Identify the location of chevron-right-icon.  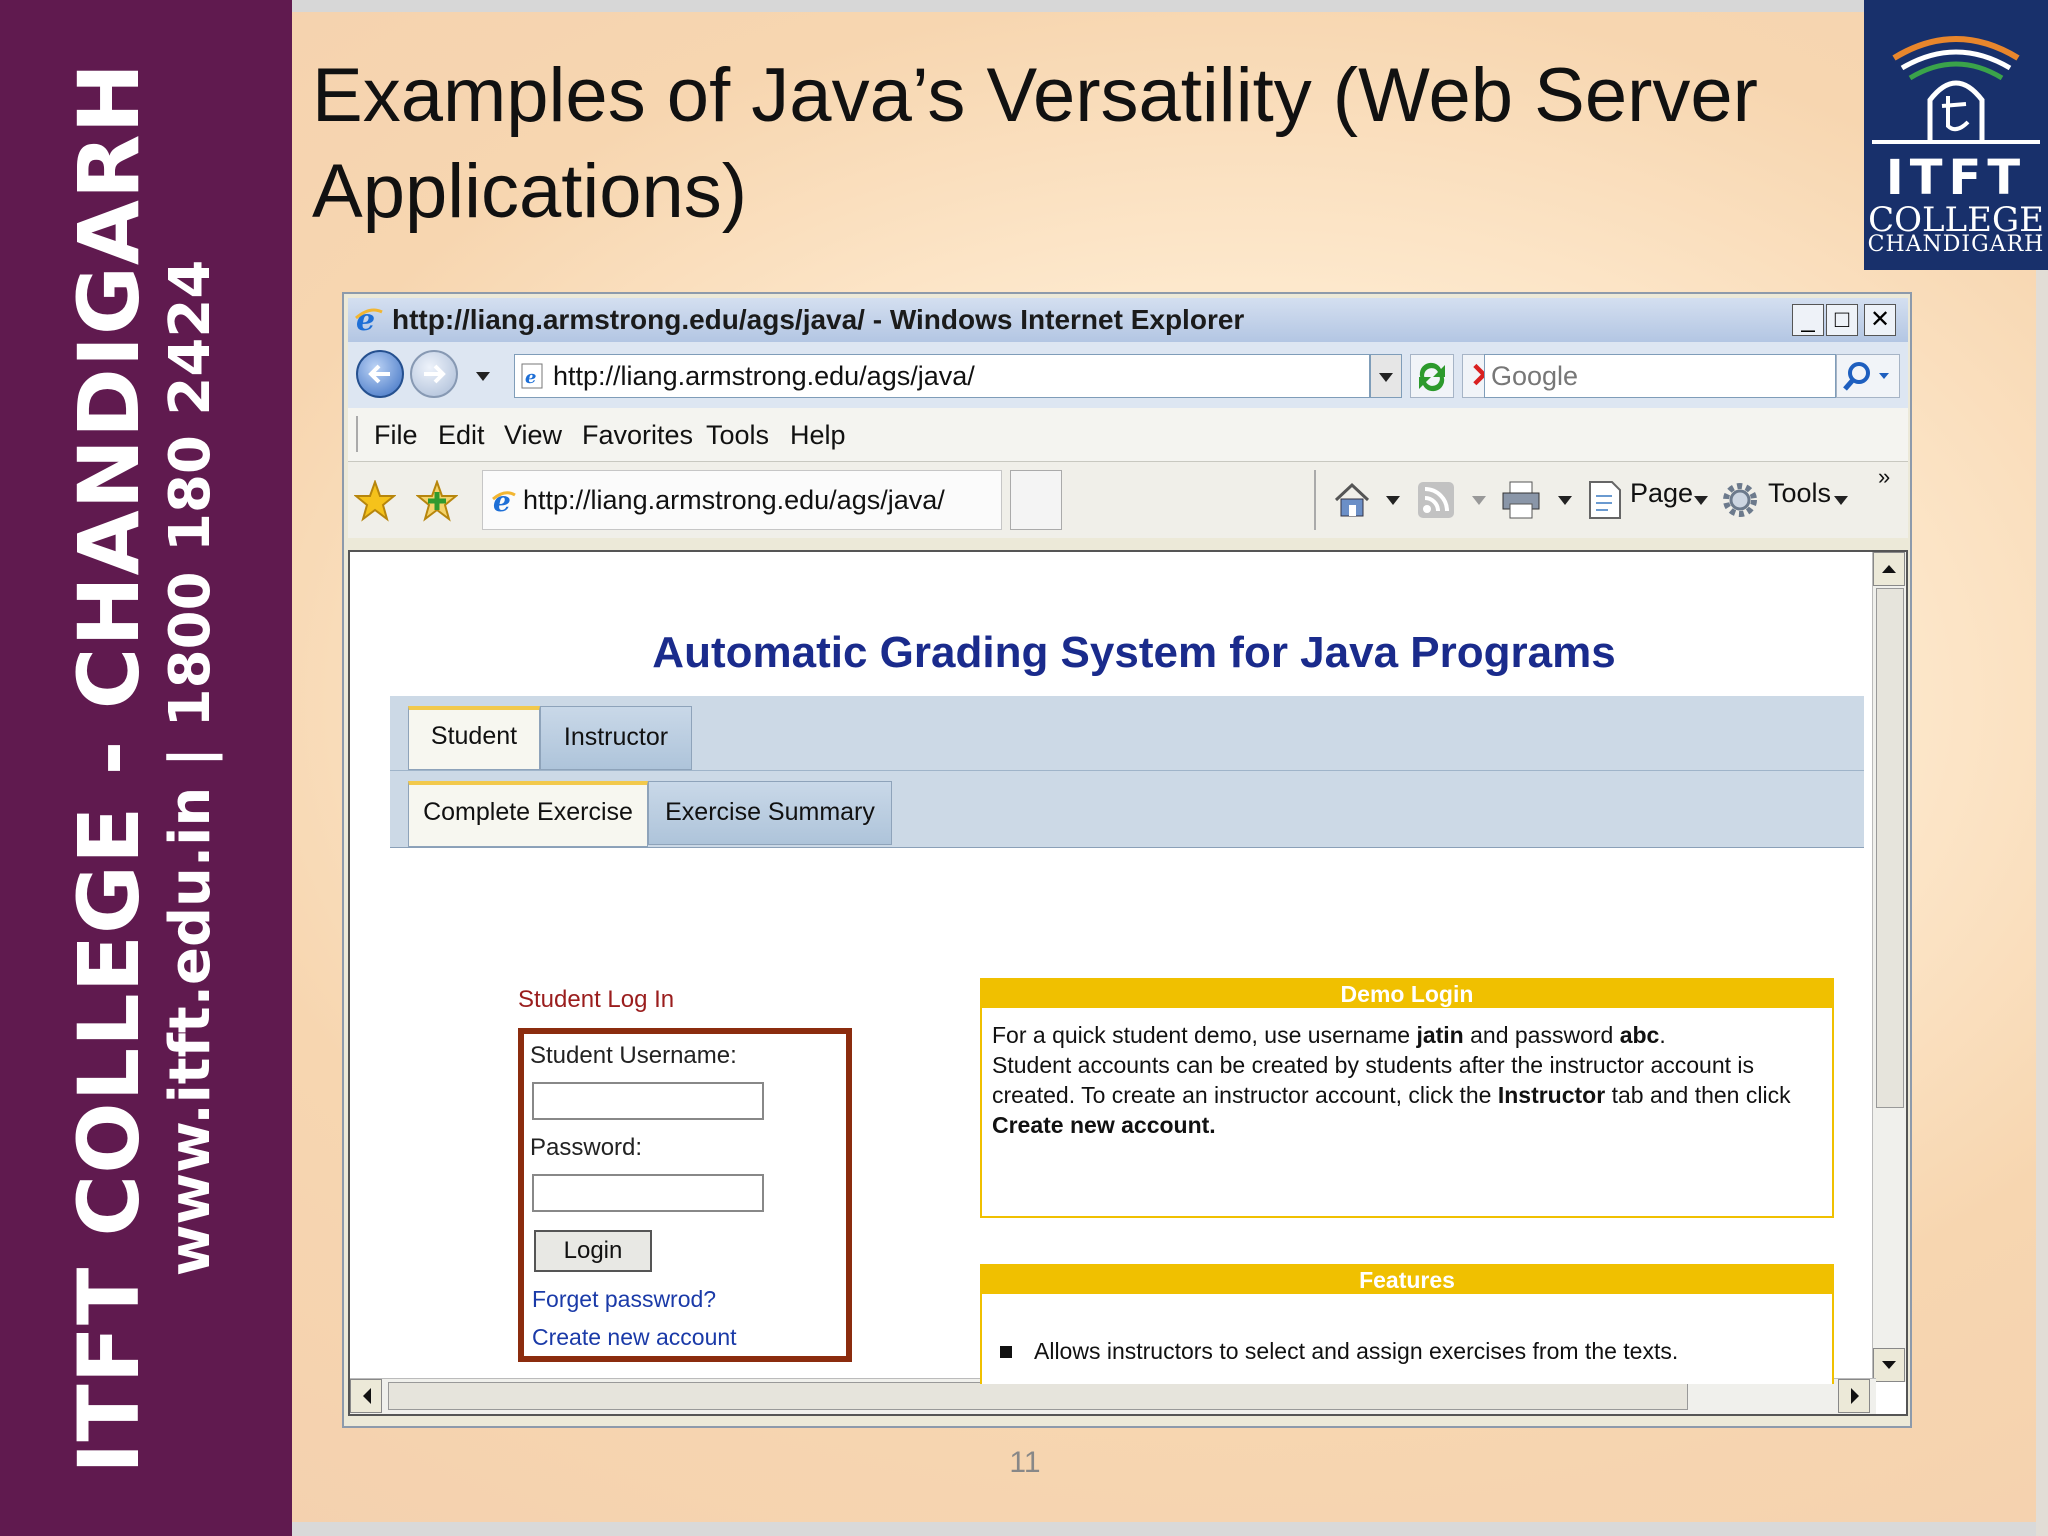
(1855, 1396).